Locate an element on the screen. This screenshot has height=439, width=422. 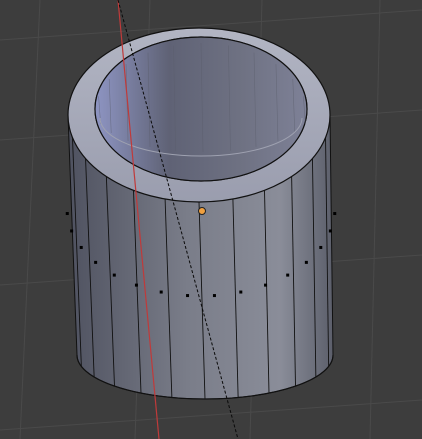
object-origin-point is located at coordinates (202, 211).